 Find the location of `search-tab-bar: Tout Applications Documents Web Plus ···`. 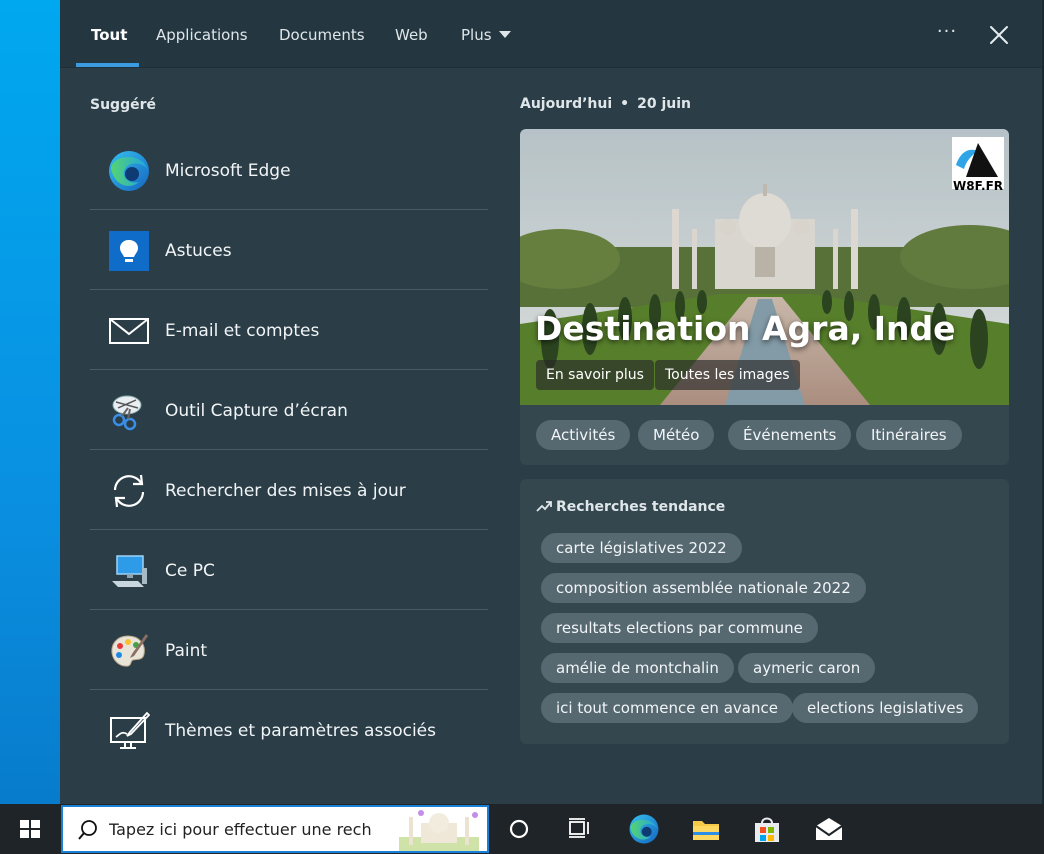

search-tab-bar: Tout Applications Documents Web Plus ··· is located at coordinates (551, 34).